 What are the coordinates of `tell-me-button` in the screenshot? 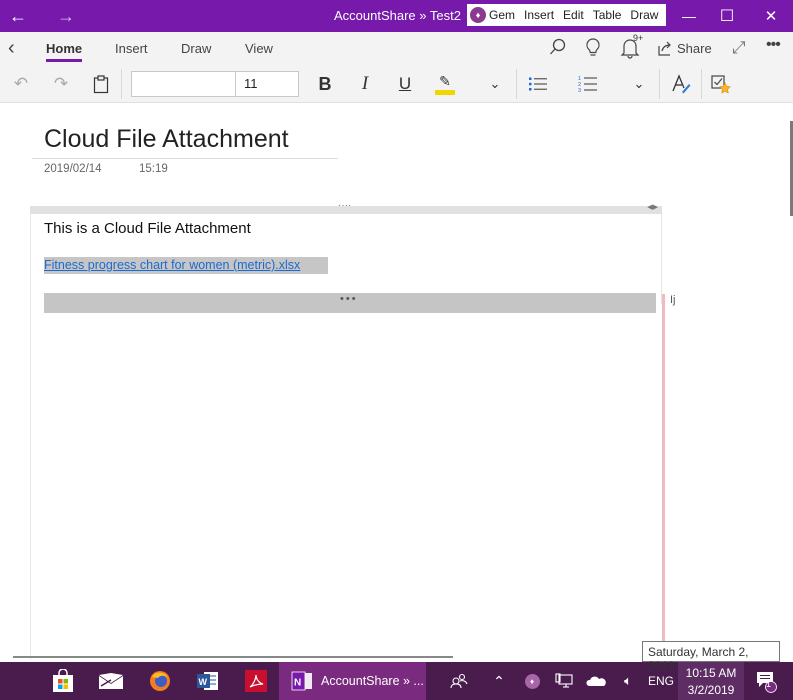 It's located at (593, 48).